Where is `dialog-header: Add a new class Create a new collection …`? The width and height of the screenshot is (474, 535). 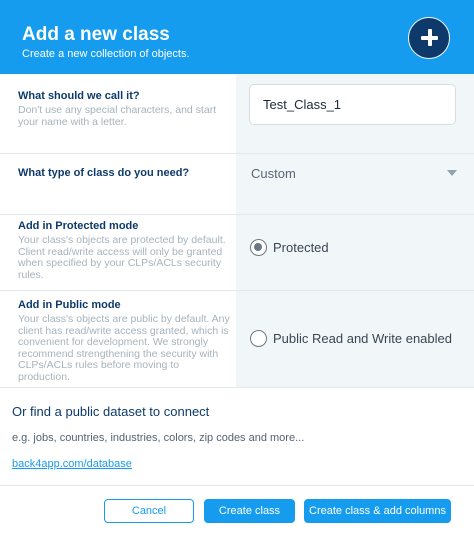
dialog-header: Add a new class Create a new collection … is located at coordinates (237, 37).